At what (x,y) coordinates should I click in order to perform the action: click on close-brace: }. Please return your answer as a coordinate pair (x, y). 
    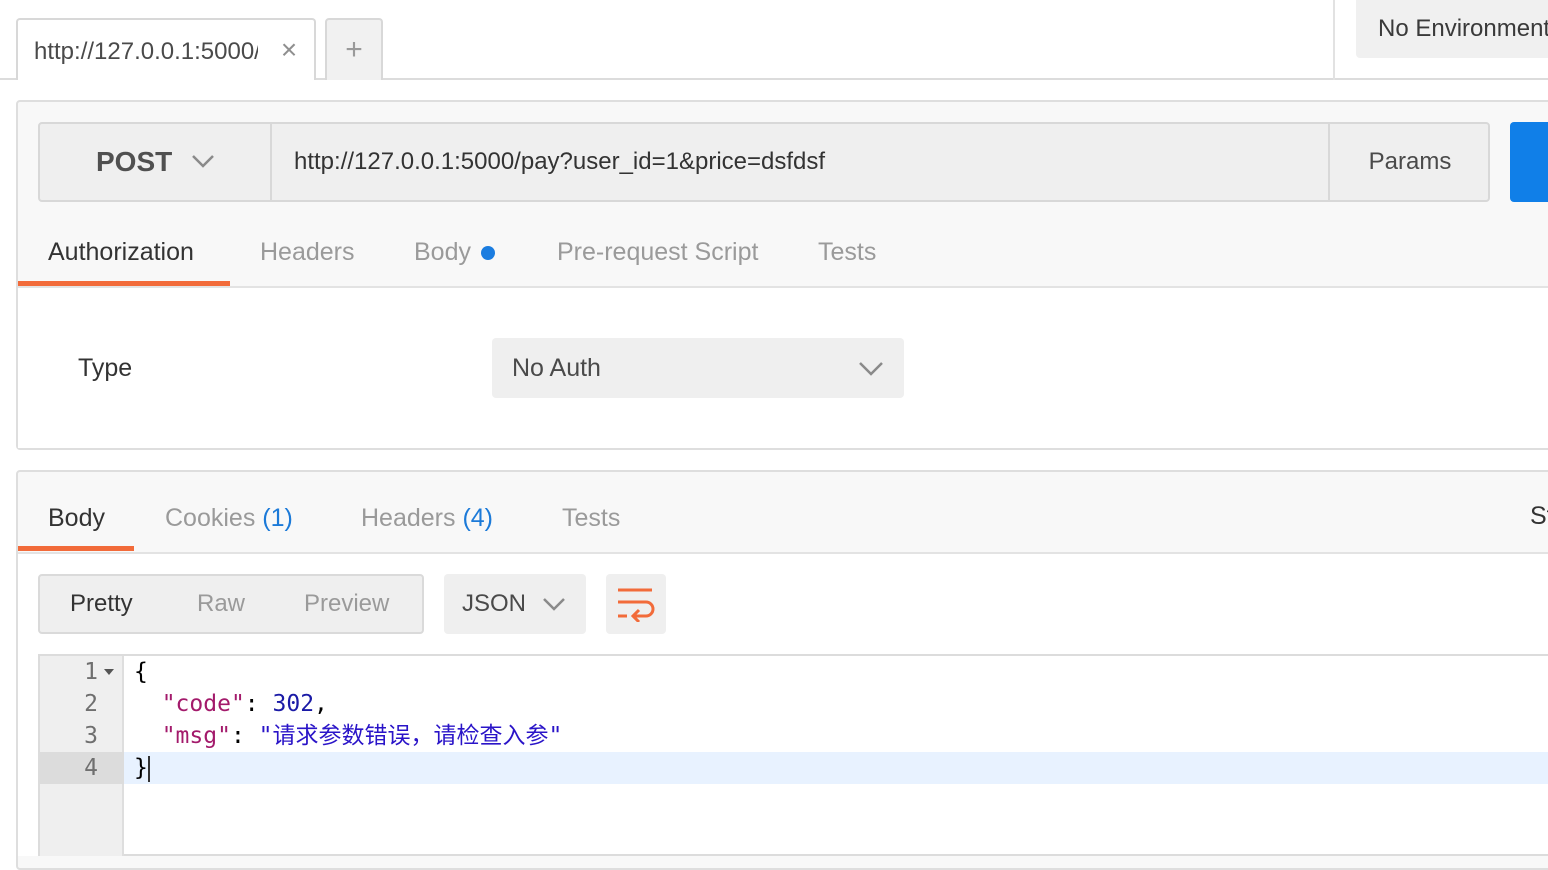
    Looking at the image, I should click on (141, 768).